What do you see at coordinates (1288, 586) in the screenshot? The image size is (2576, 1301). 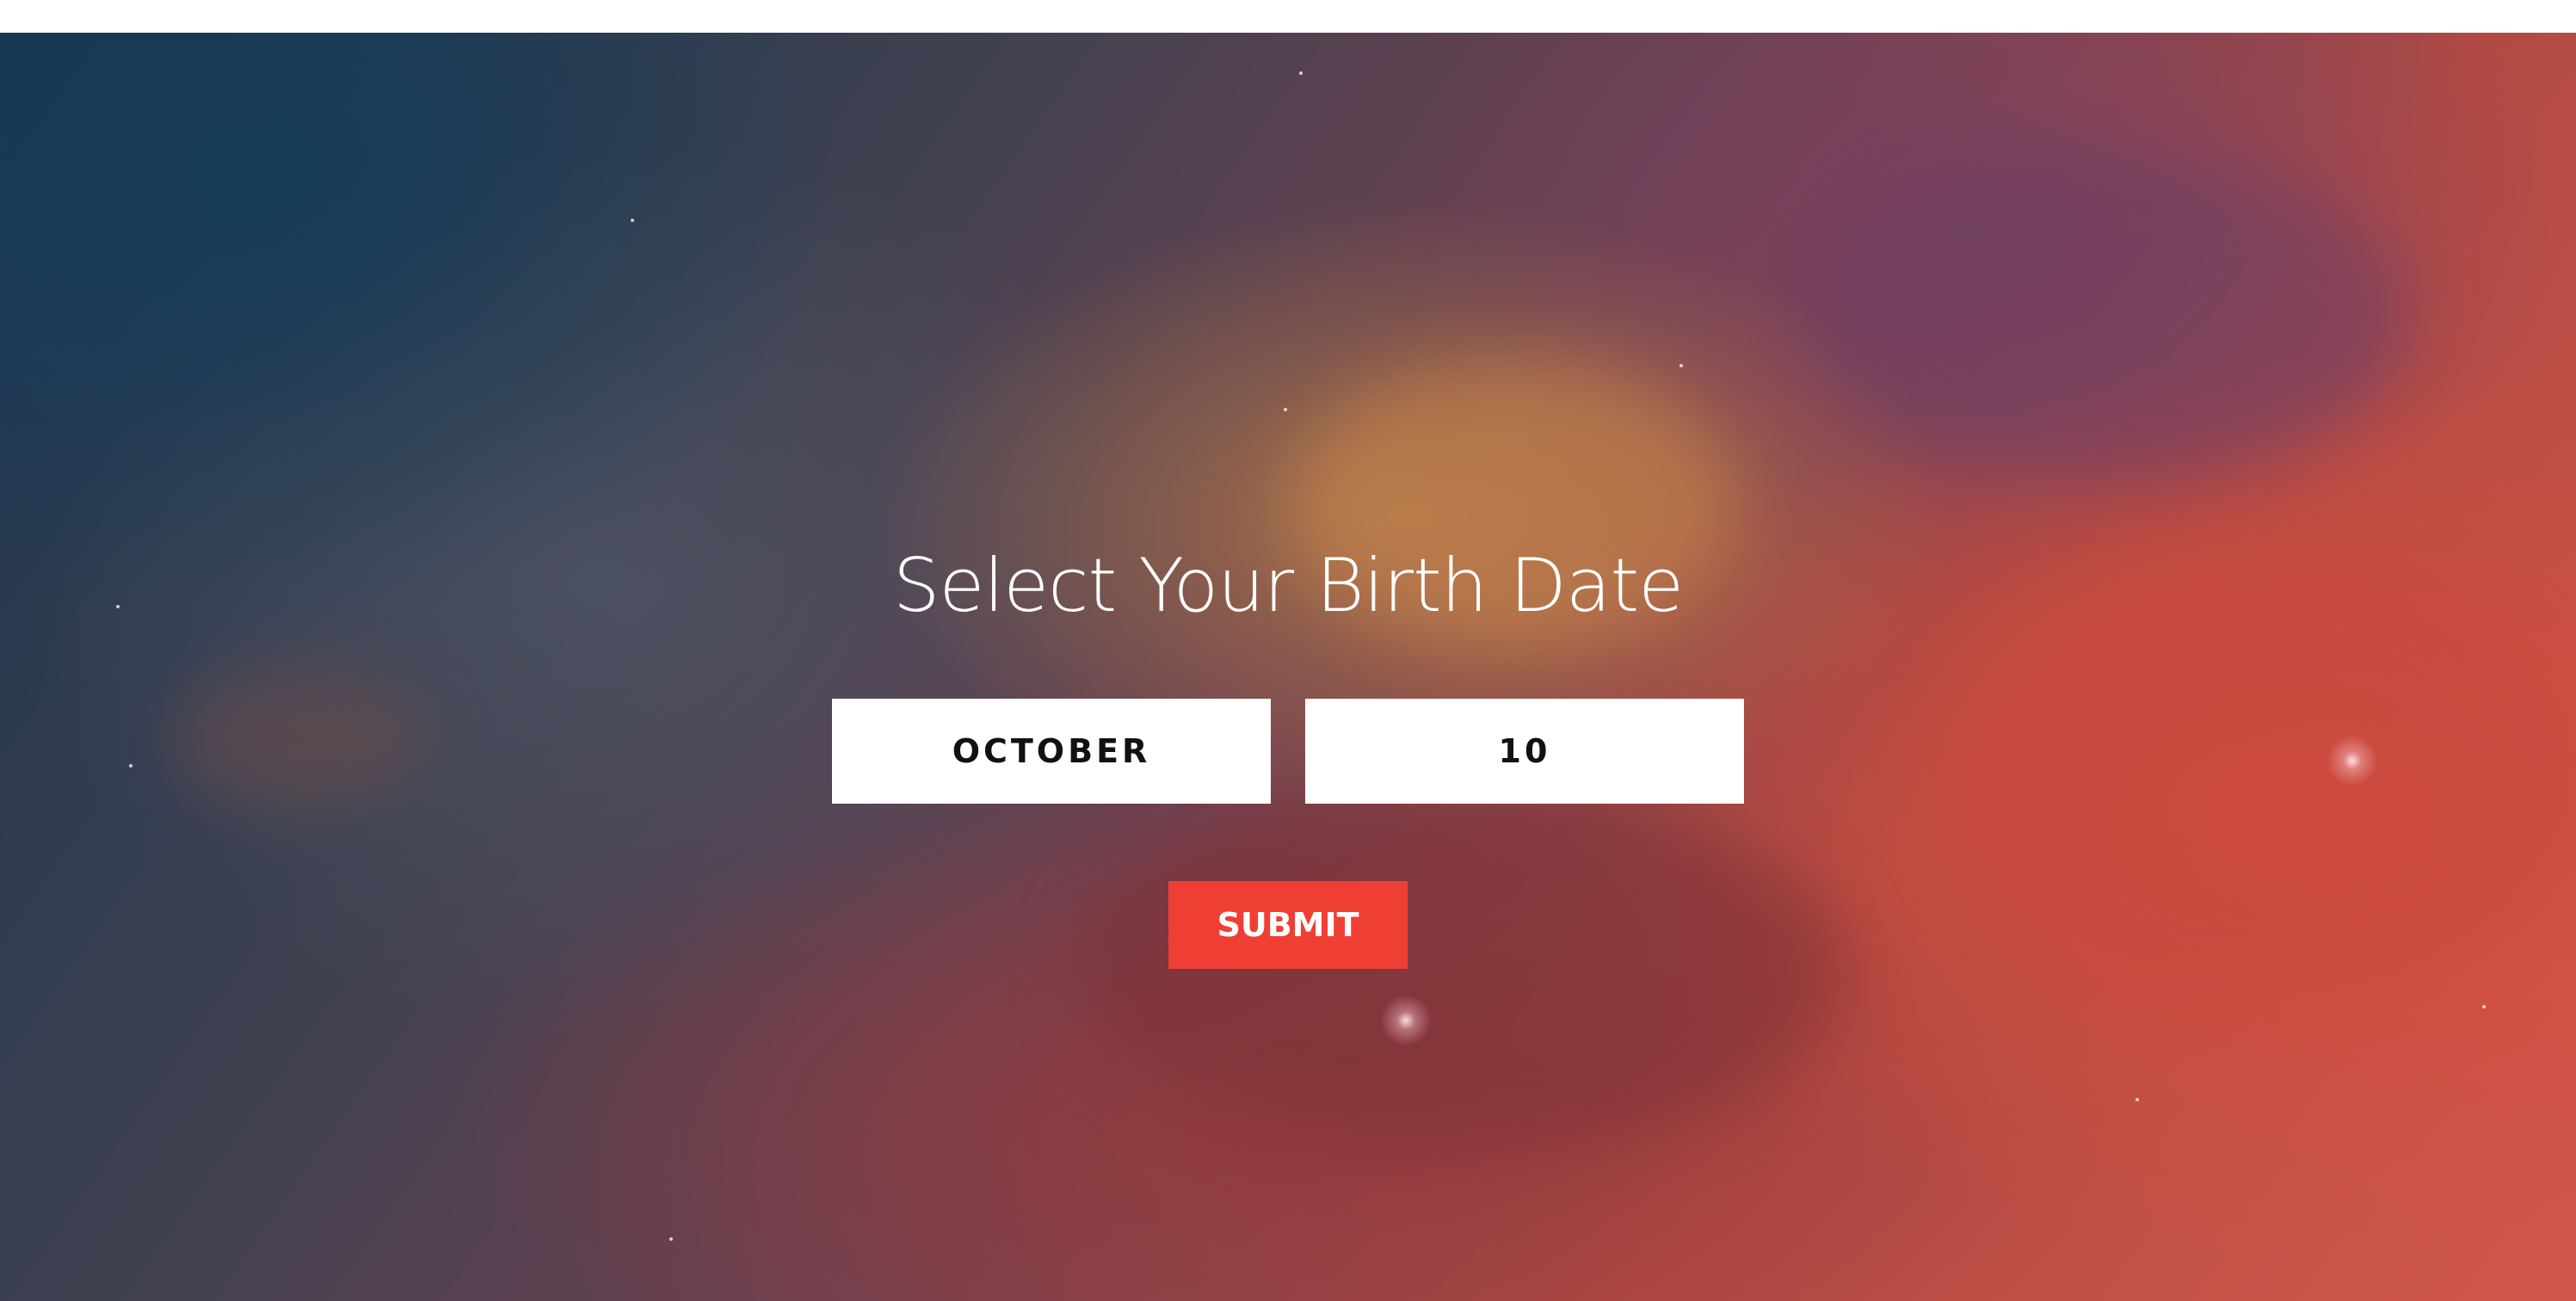 I see `page-title: Select Your Birth Date` at bounding box center [1288, 586].